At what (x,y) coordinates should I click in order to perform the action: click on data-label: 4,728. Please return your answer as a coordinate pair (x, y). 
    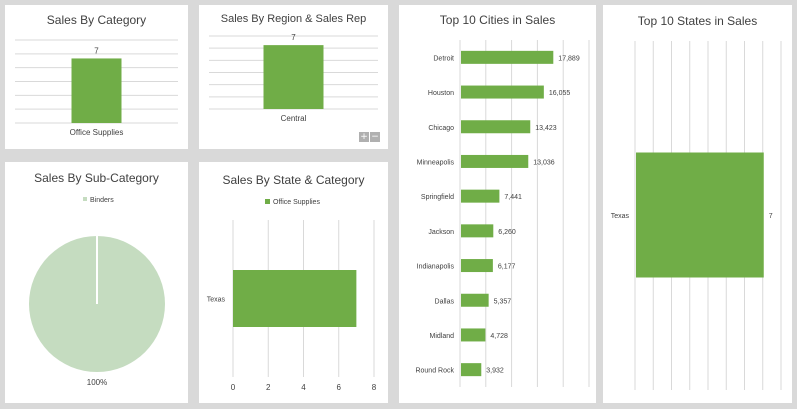
    Looking at the image, I should click on (499, 336).